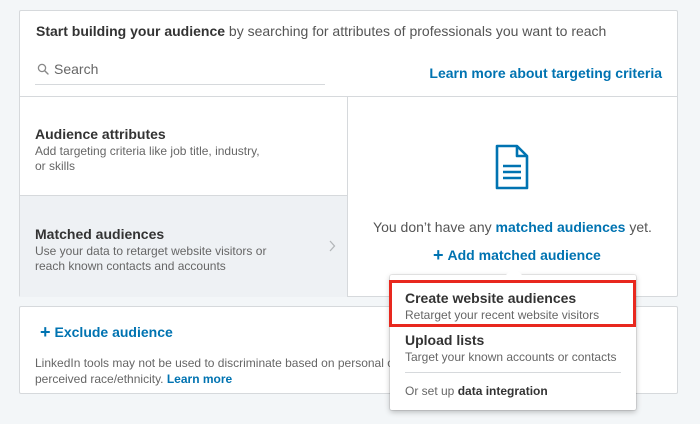  What do you see at coordinates (431, 391) in the screenshot?
I see `footer-prefix: Or set up` at bounding box center [431, 391].